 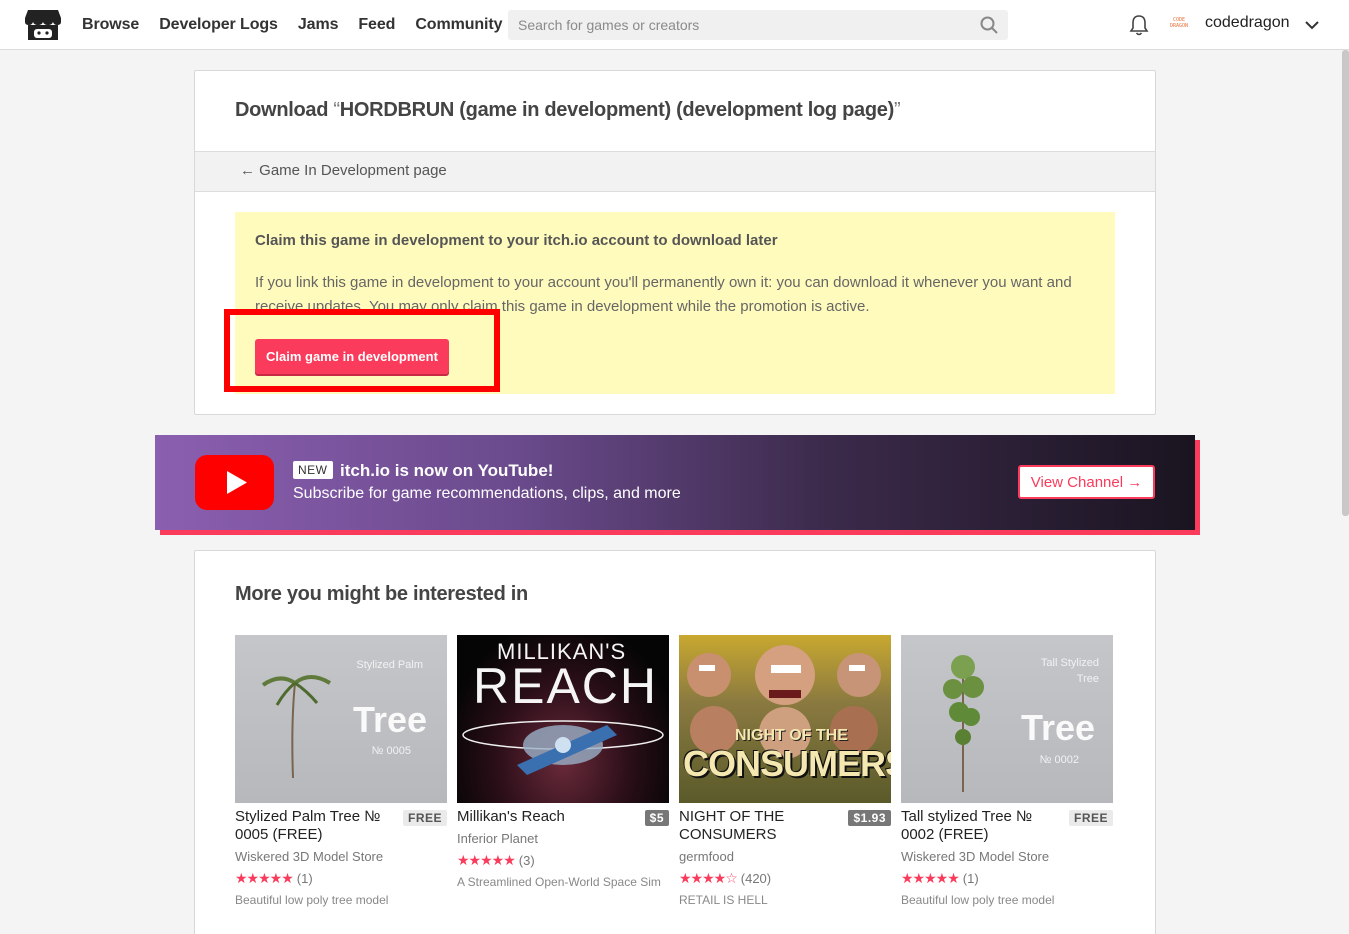 I want to click on scrollbar-thumb, so click(x=1345, y=283).